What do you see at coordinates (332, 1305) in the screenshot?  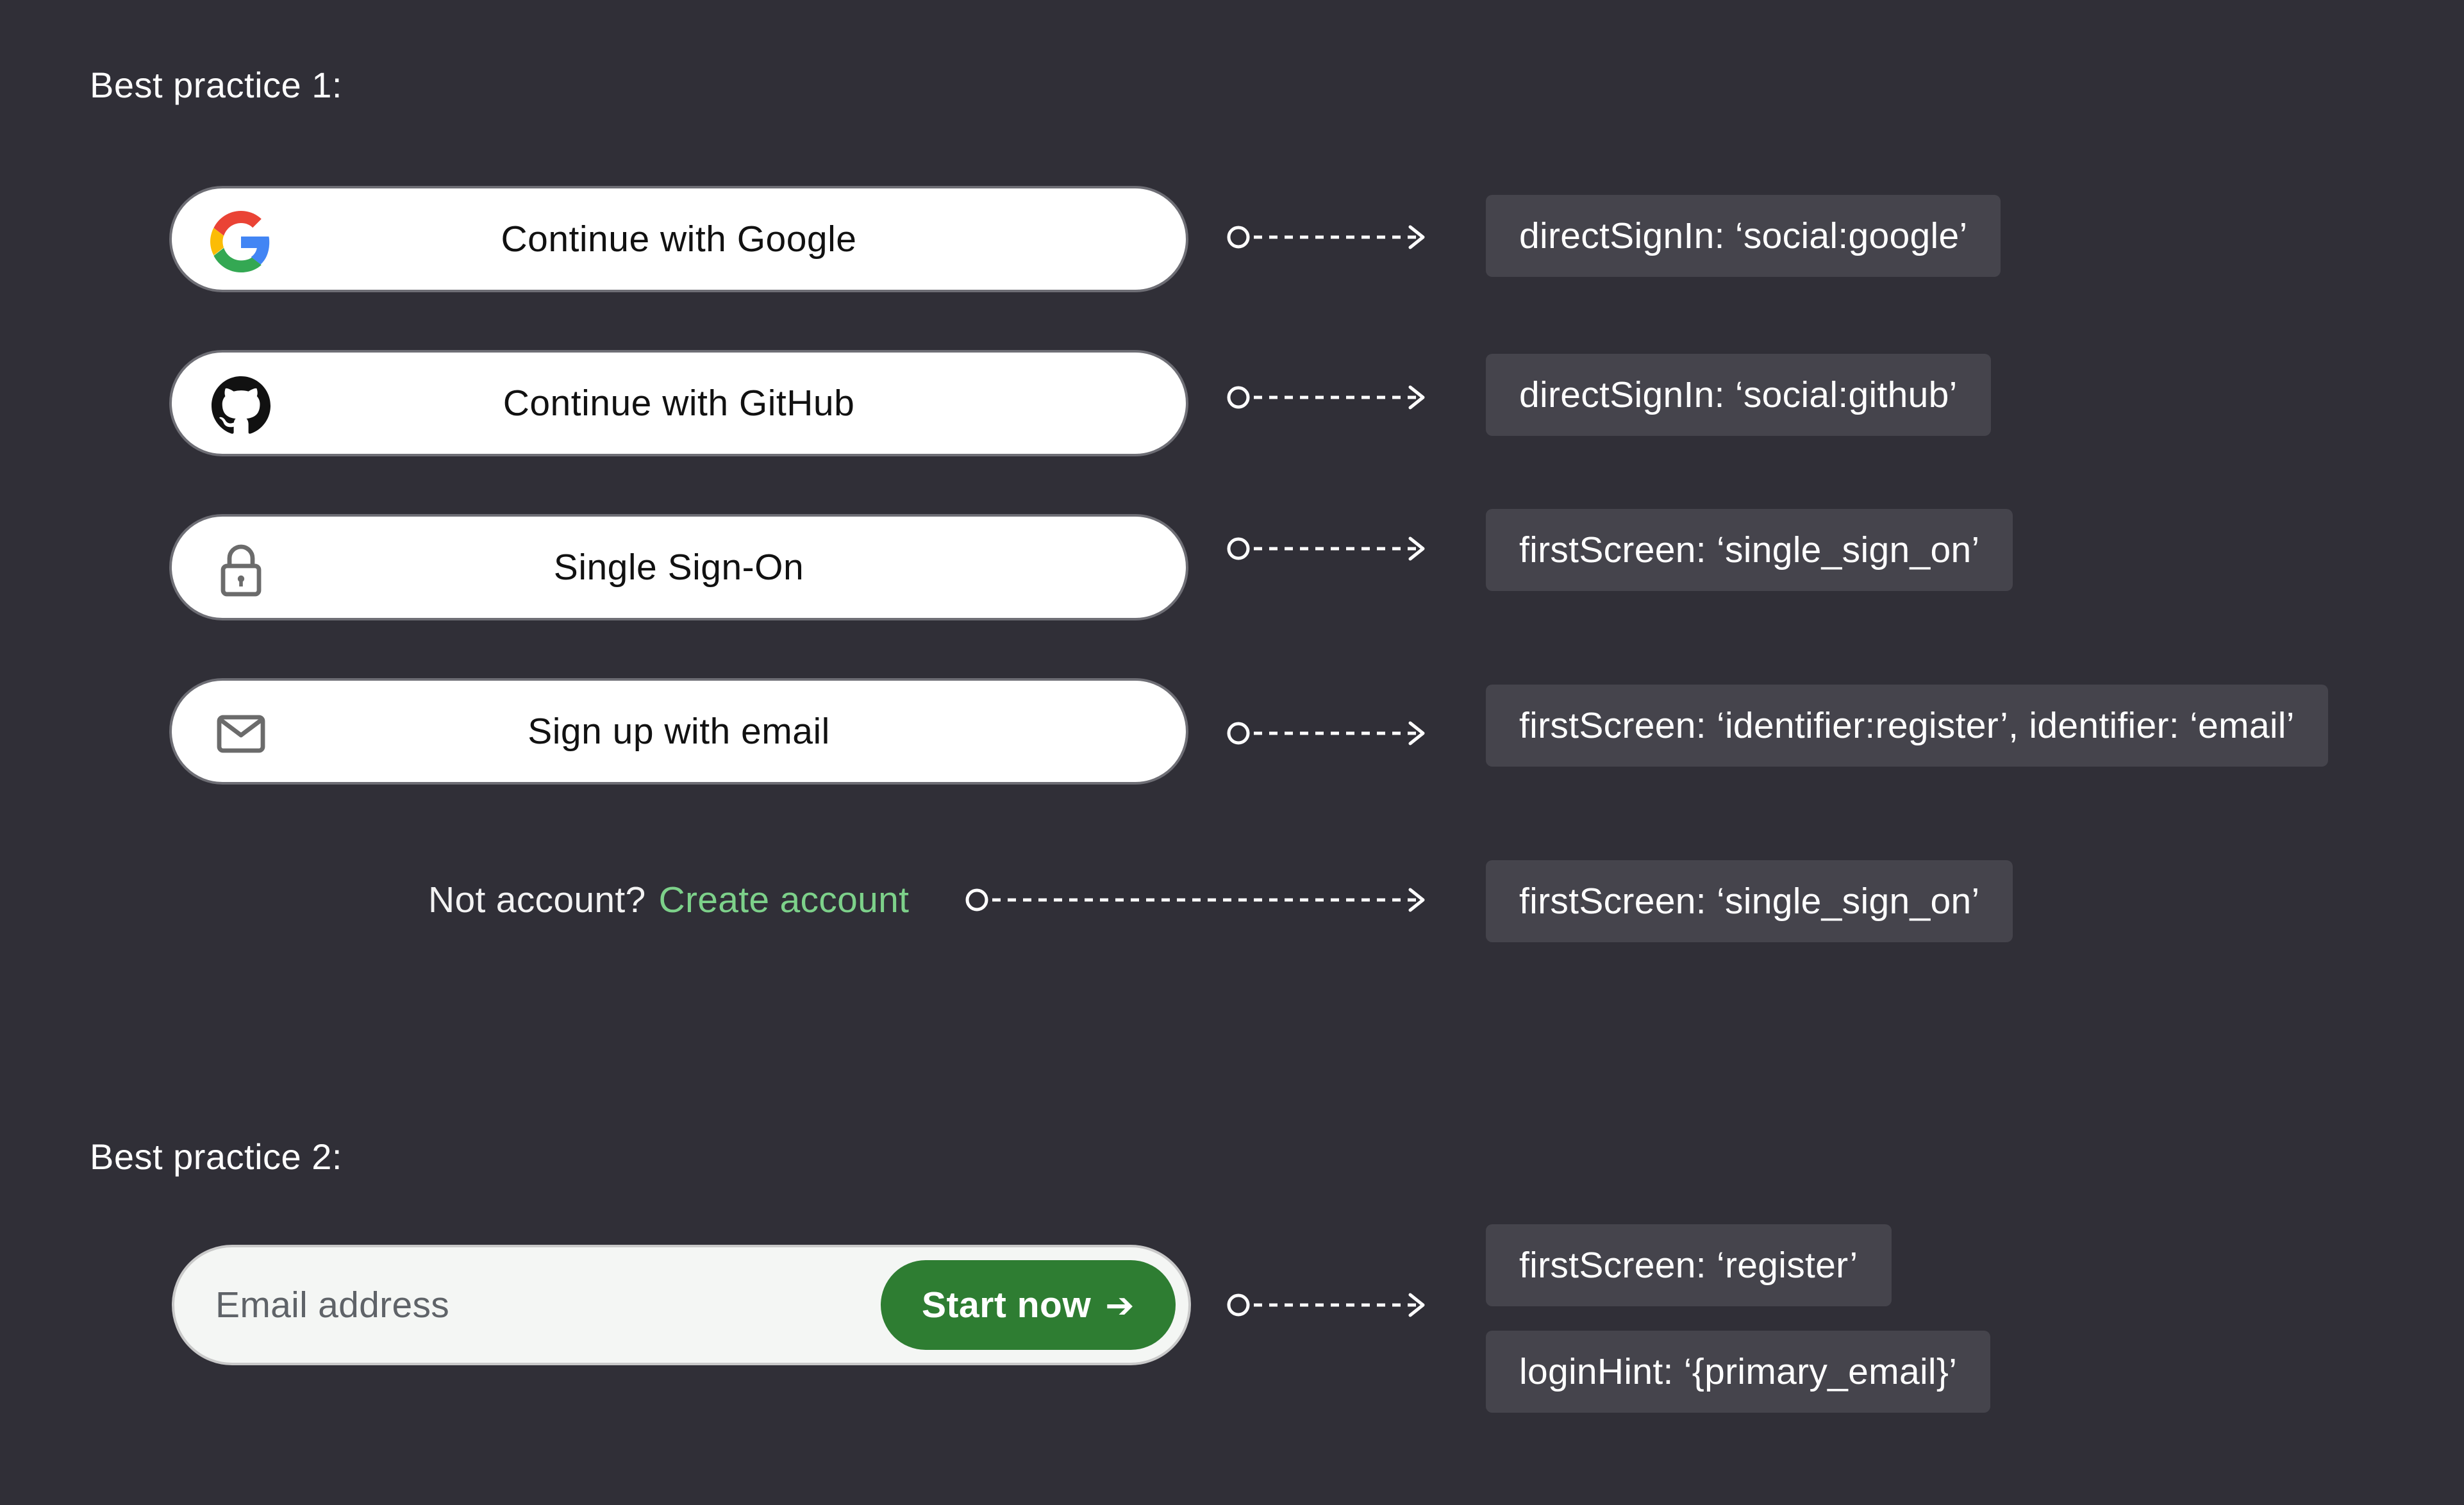 I see `email-input: Email address` at bounding box center [332, 1305].